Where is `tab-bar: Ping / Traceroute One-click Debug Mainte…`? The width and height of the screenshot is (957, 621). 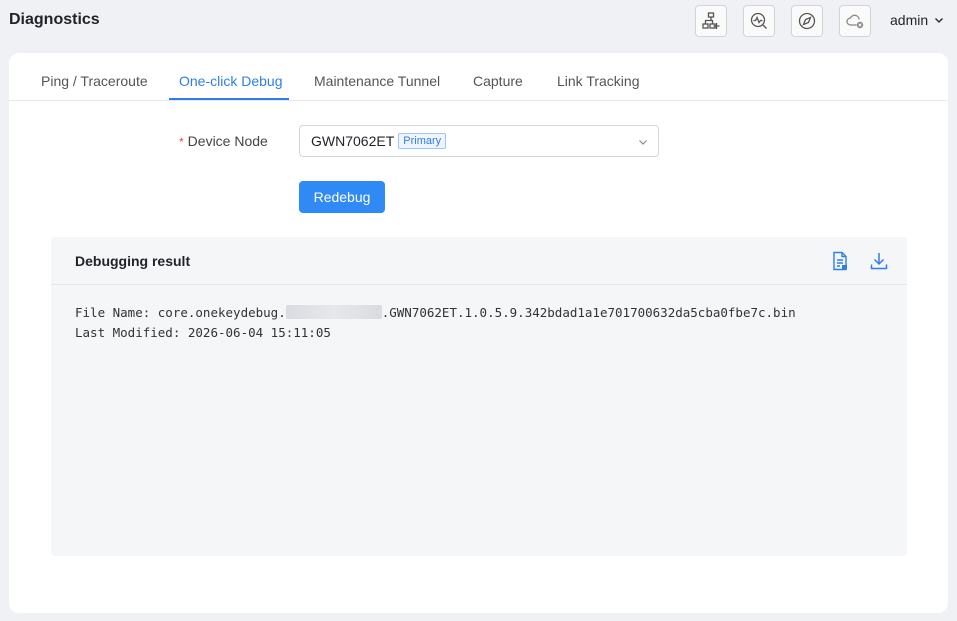 tab-bar: Ping / Traceroute One-click Debug Mainte… is located at coordinates (478, 77).